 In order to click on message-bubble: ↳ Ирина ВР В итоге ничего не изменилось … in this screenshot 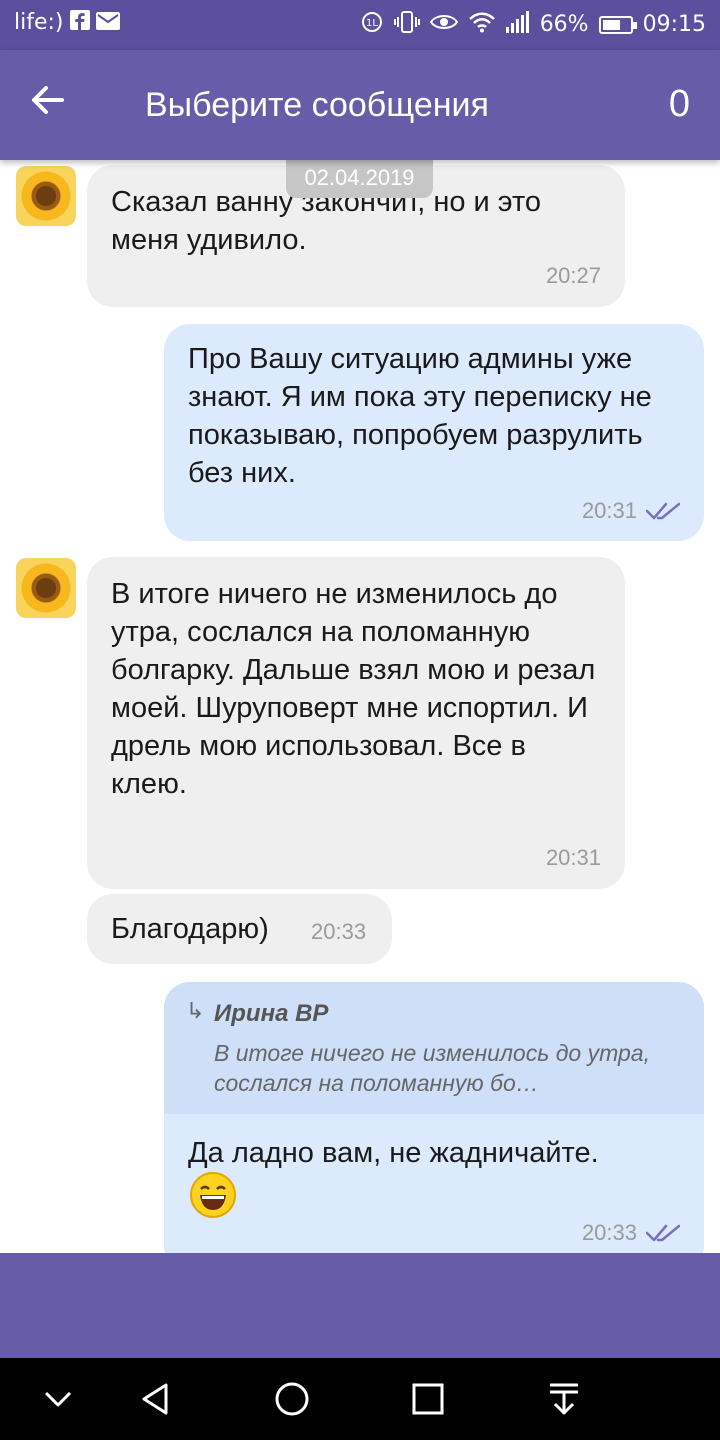, I will do `click(434, 1117)`.